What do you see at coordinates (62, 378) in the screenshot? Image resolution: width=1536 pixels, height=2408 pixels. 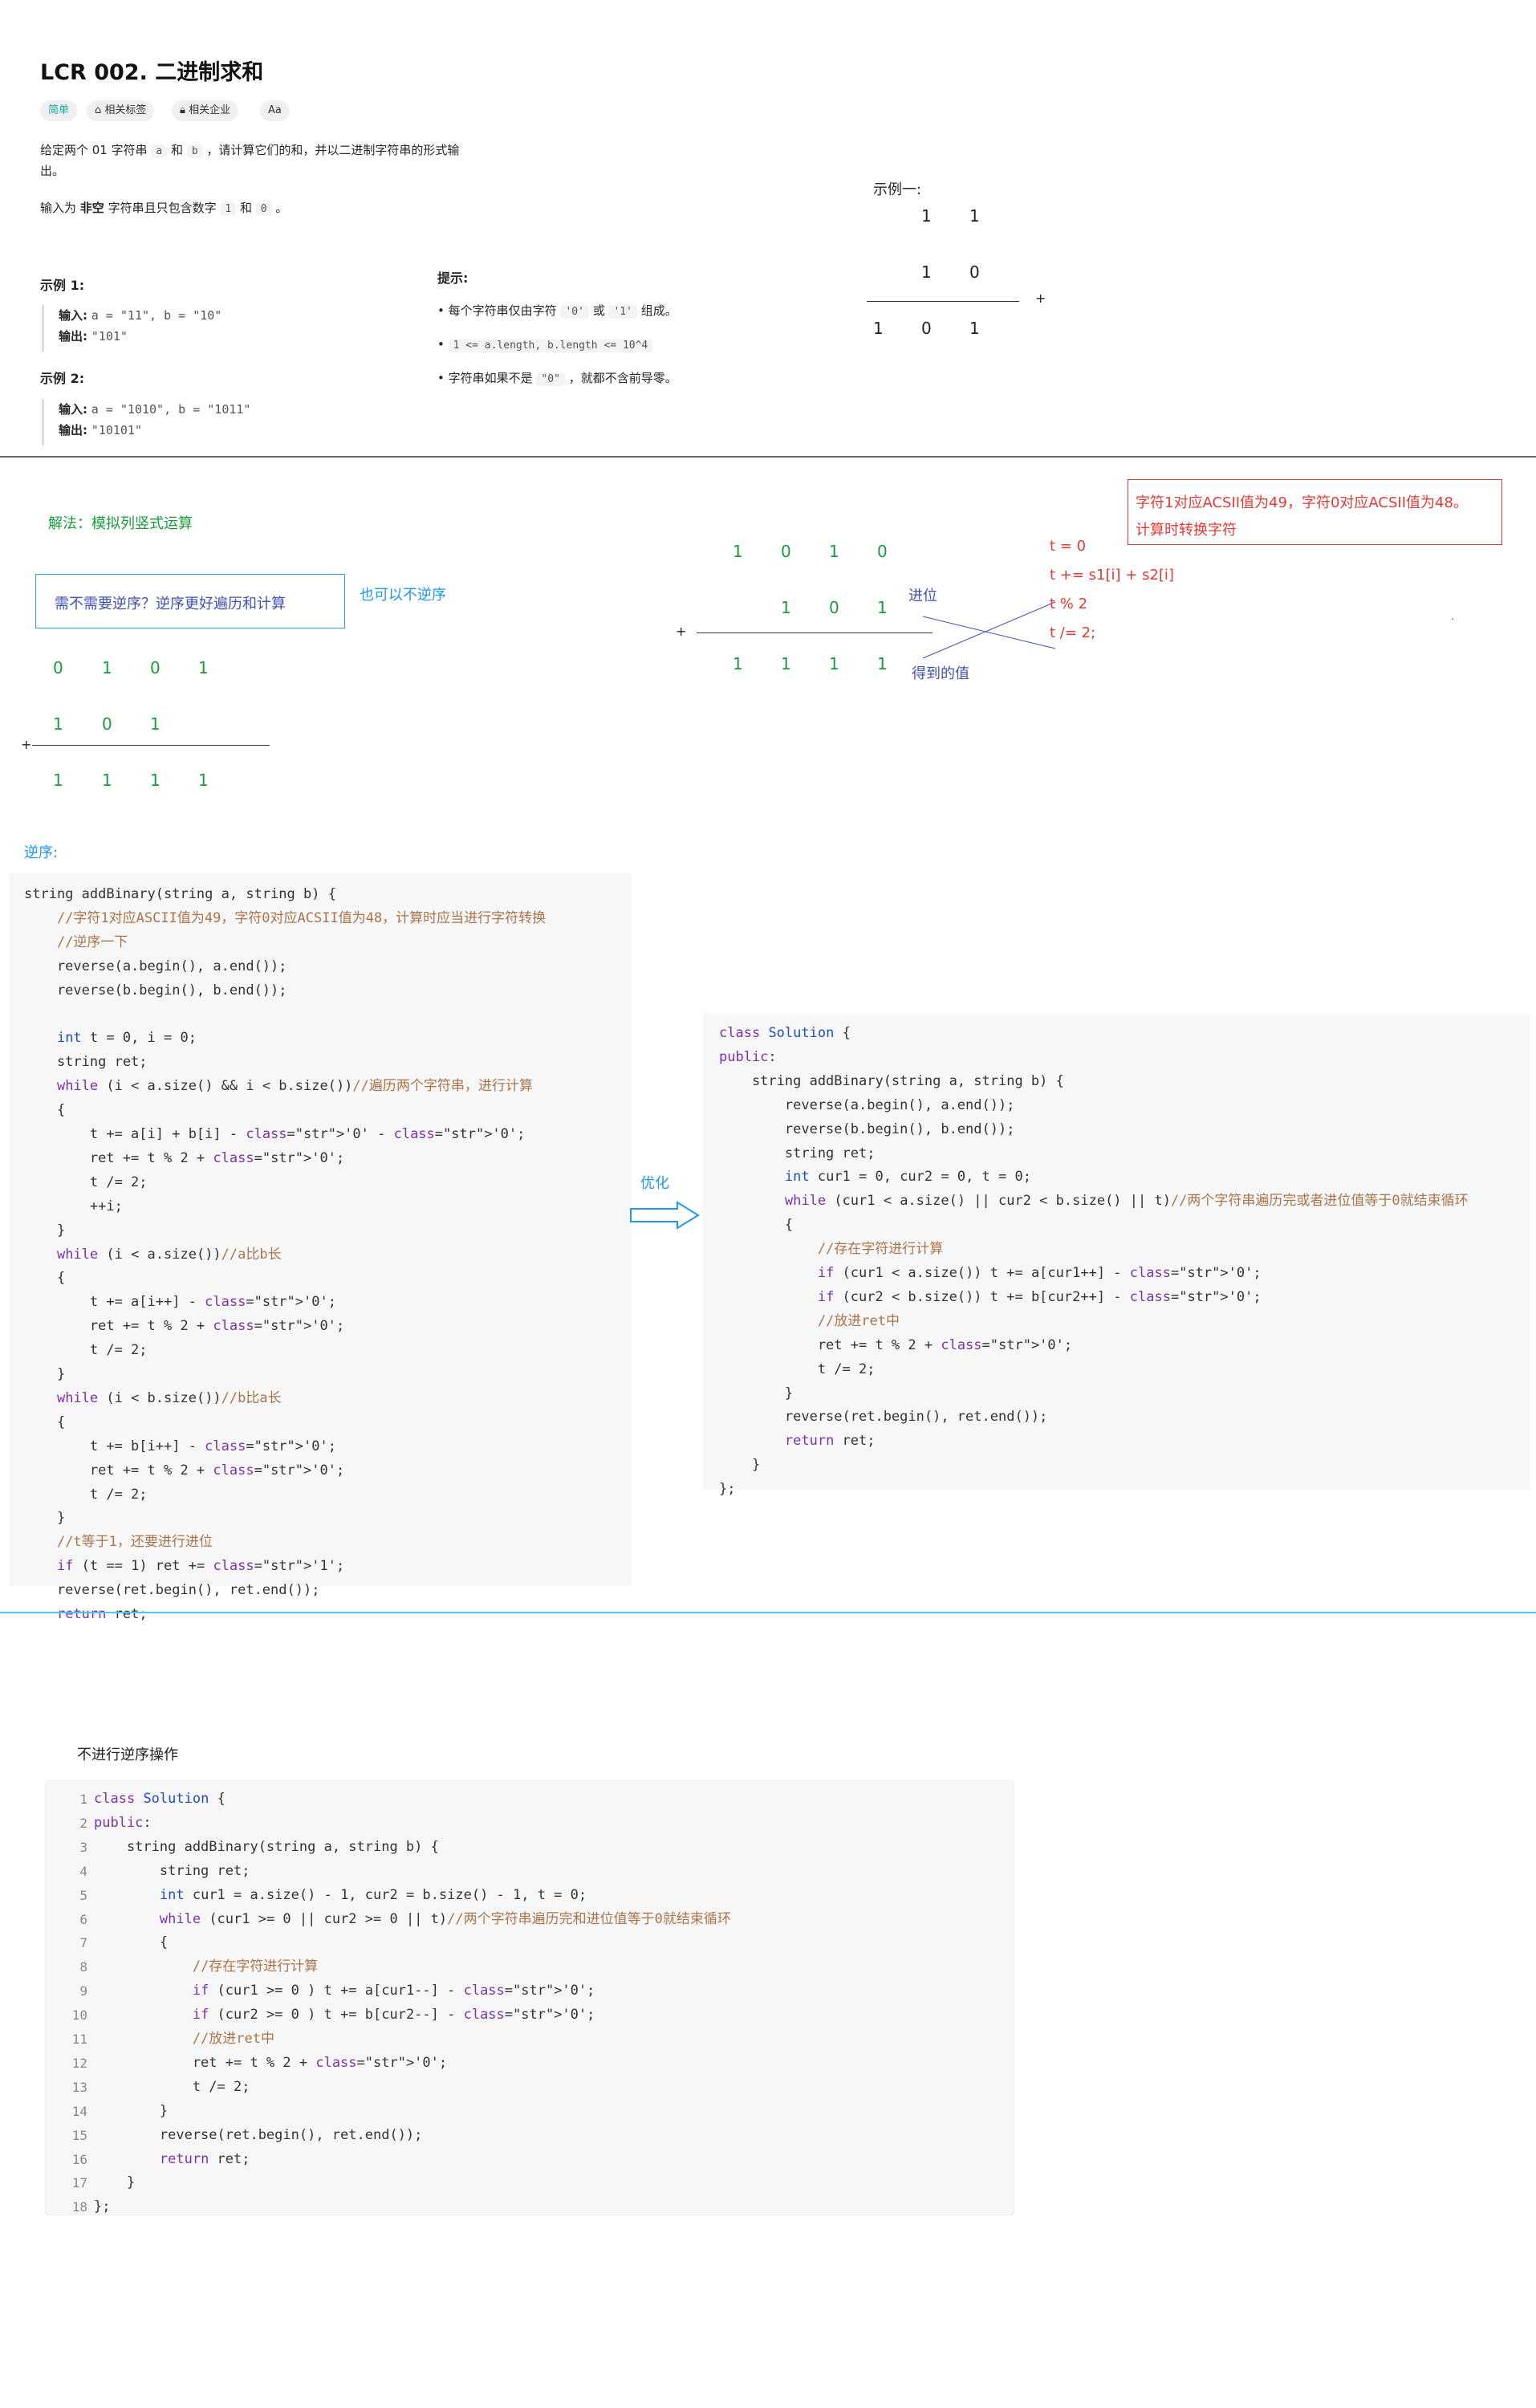 I see `example-2-title: 示例 2:` at bounding box center [62, 378].